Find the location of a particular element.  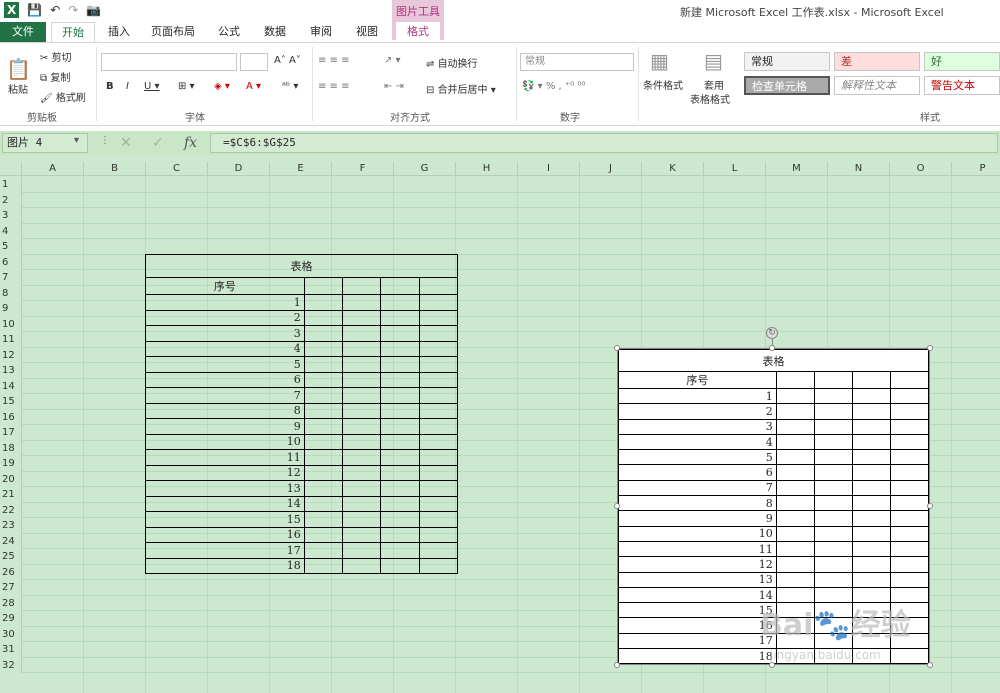

tab-view: 视图 is located at coordinates (367, 32).